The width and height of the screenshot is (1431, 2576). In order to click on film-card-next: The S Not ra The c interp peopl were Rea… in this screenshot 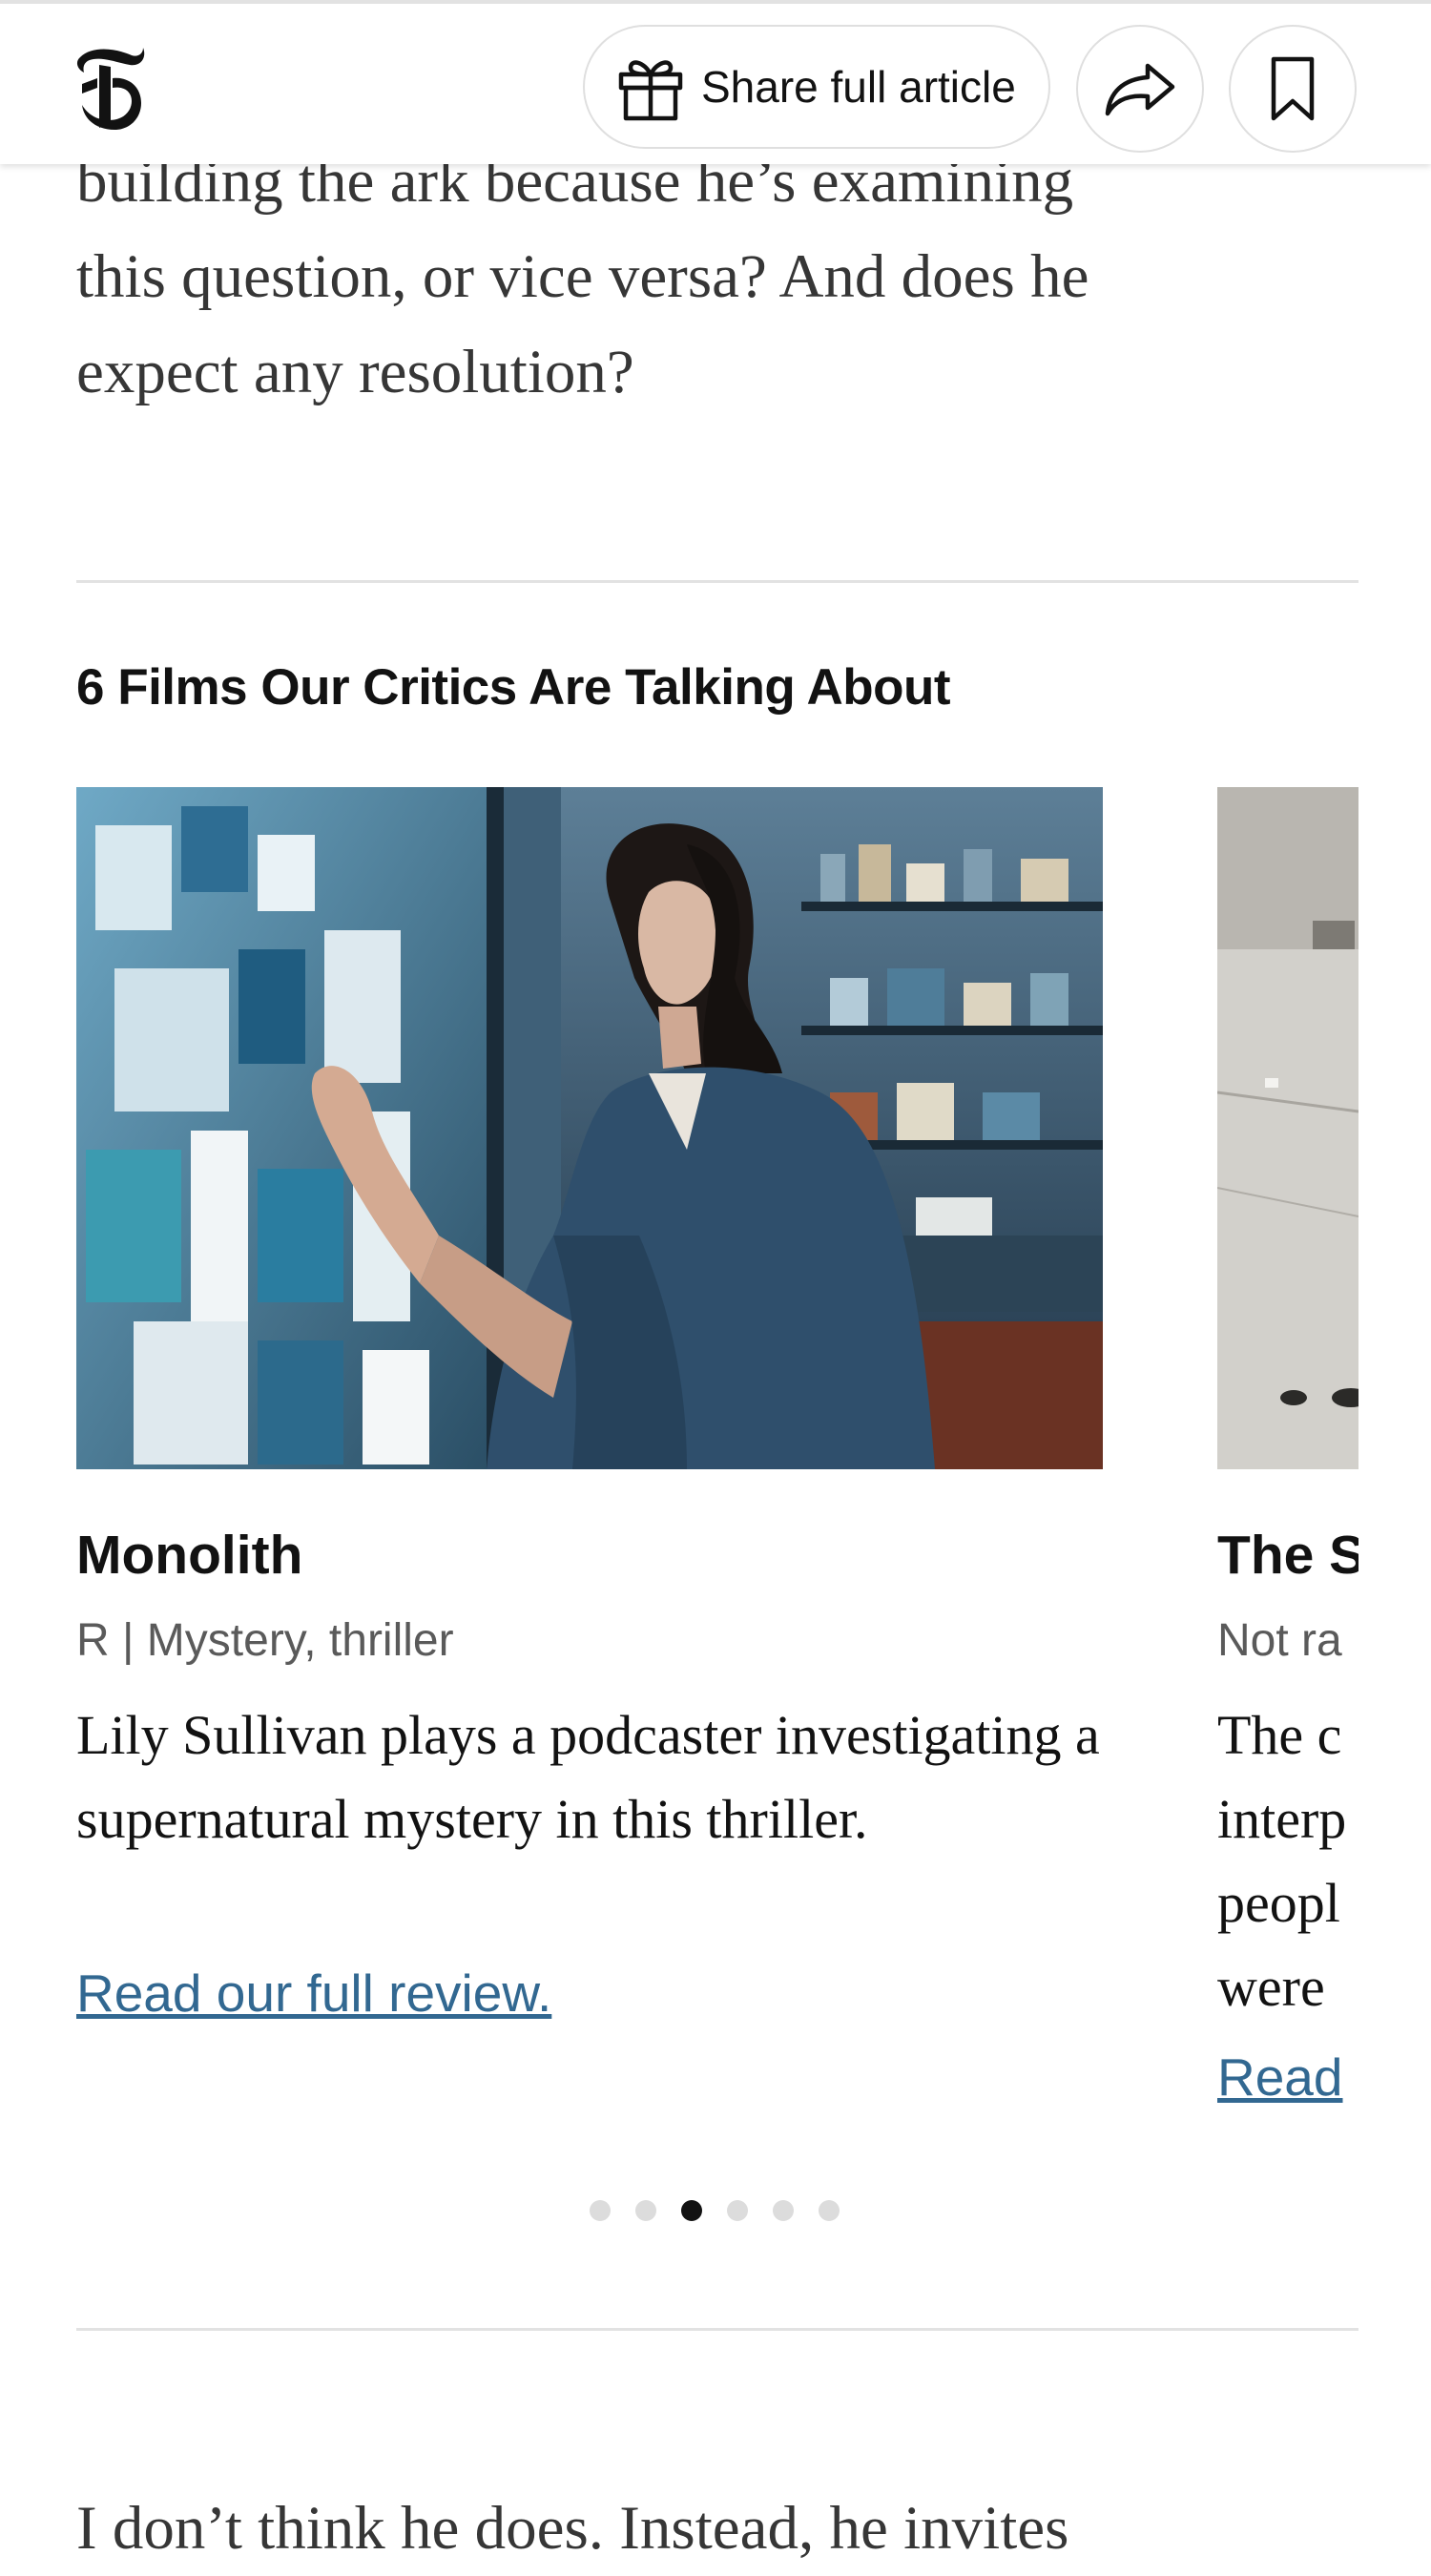, I will do `click(1288, 1447)`.